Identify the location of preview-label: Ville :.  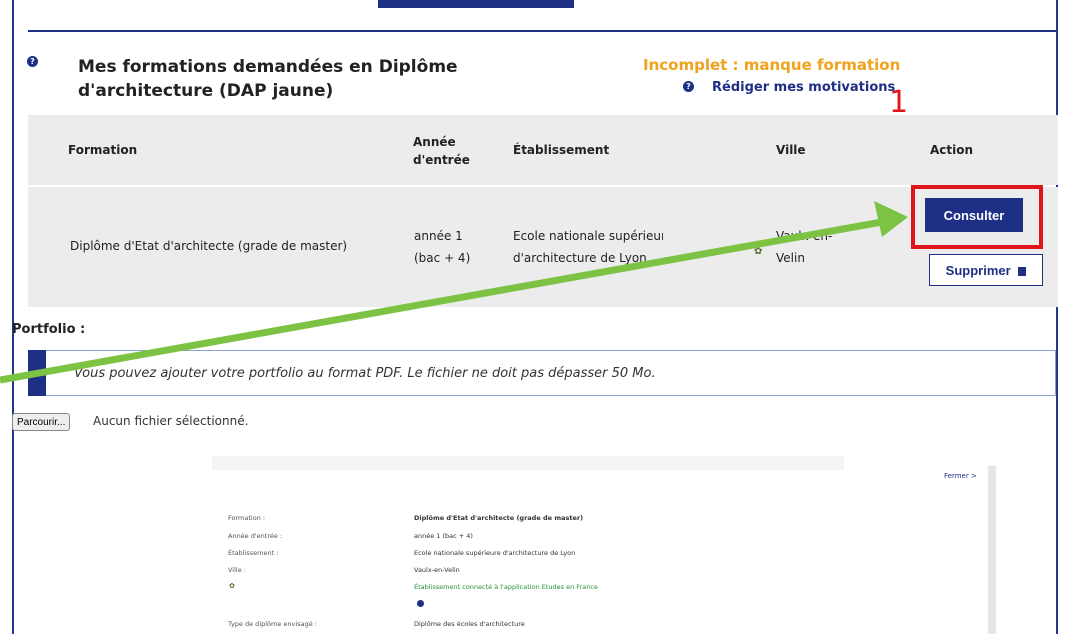
(237, 570).